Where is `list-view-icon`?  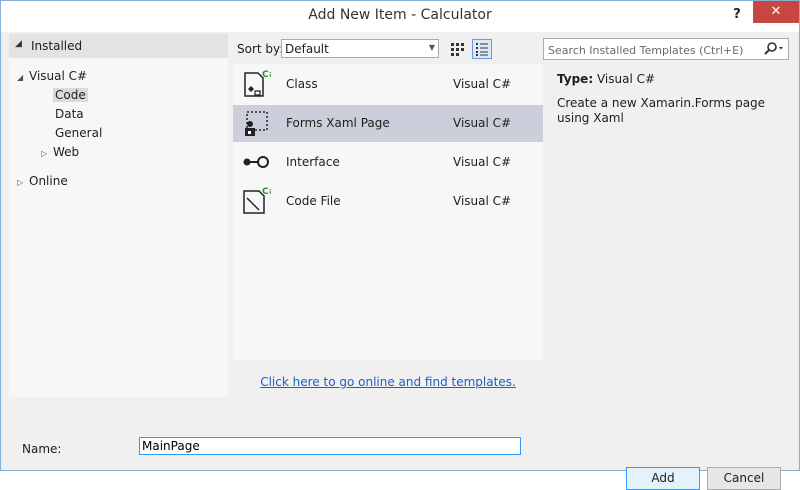 list-view-icon is located at coordinates (482, 49).